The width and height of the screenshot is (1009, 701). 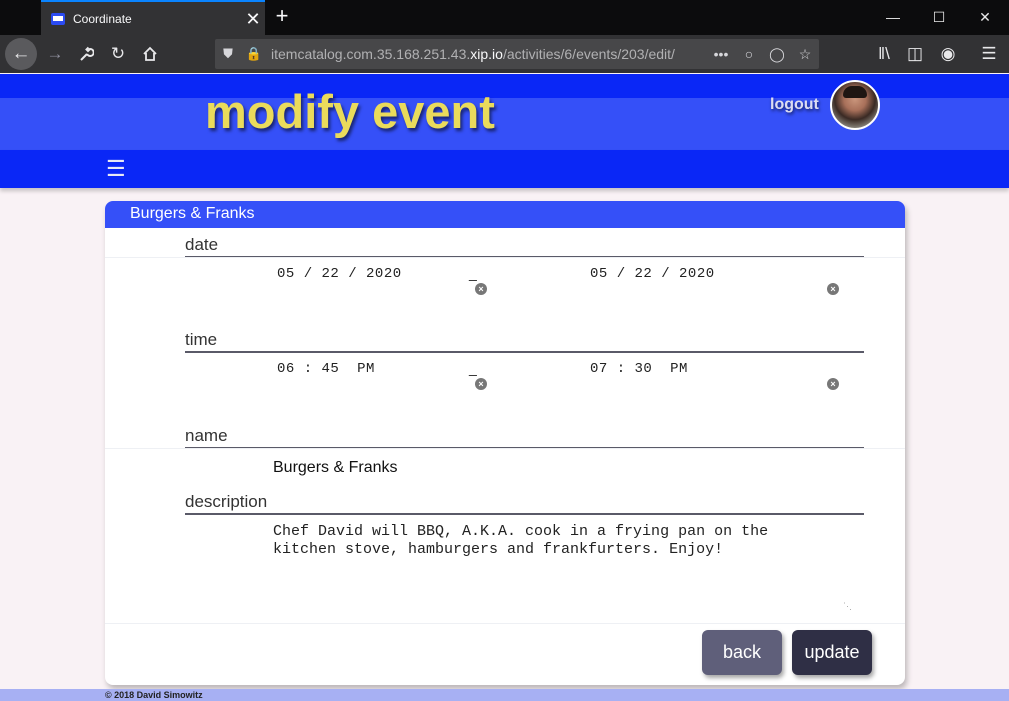 What do you see at coordinates (652, 274) in the screenshot?
I see `end-date-input: 05 / 22 / 2020` at bounding box center [652, 274].